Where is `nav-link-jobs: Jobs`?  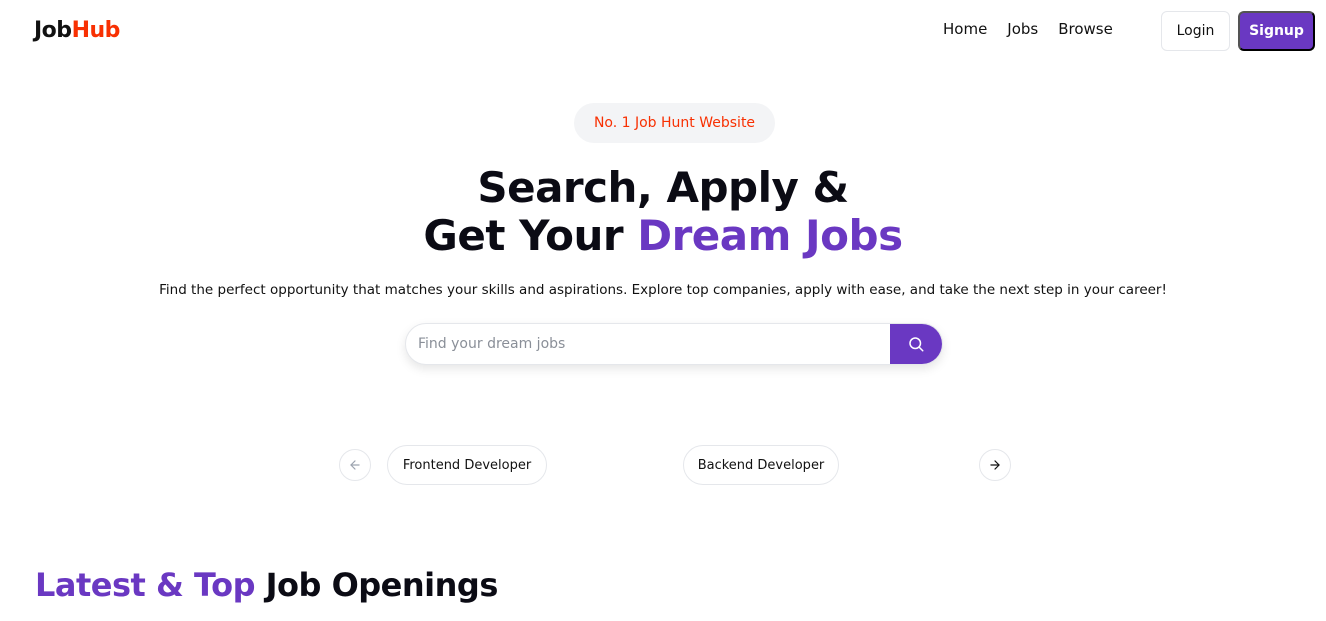
nav-link-jobs: Jobs is located at coordinates (1022, 29).